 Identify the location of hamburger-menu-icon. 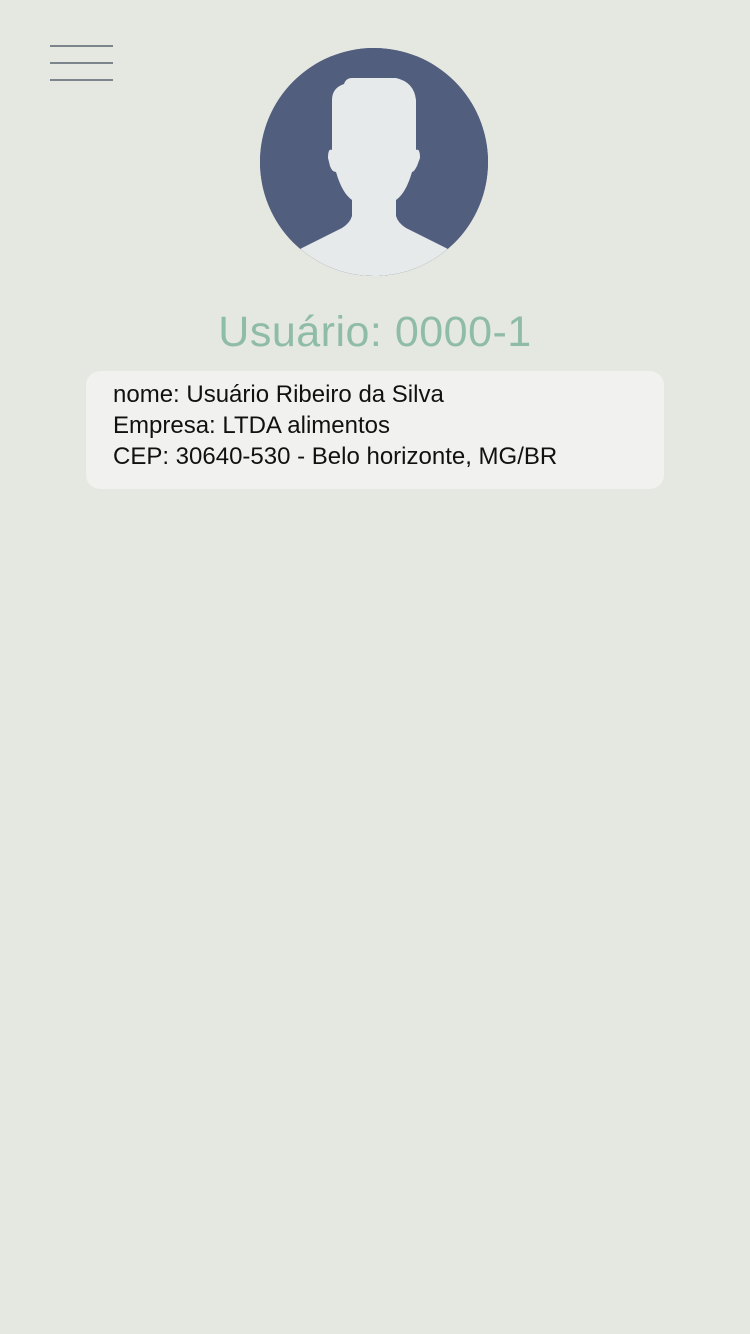
(81, 63).